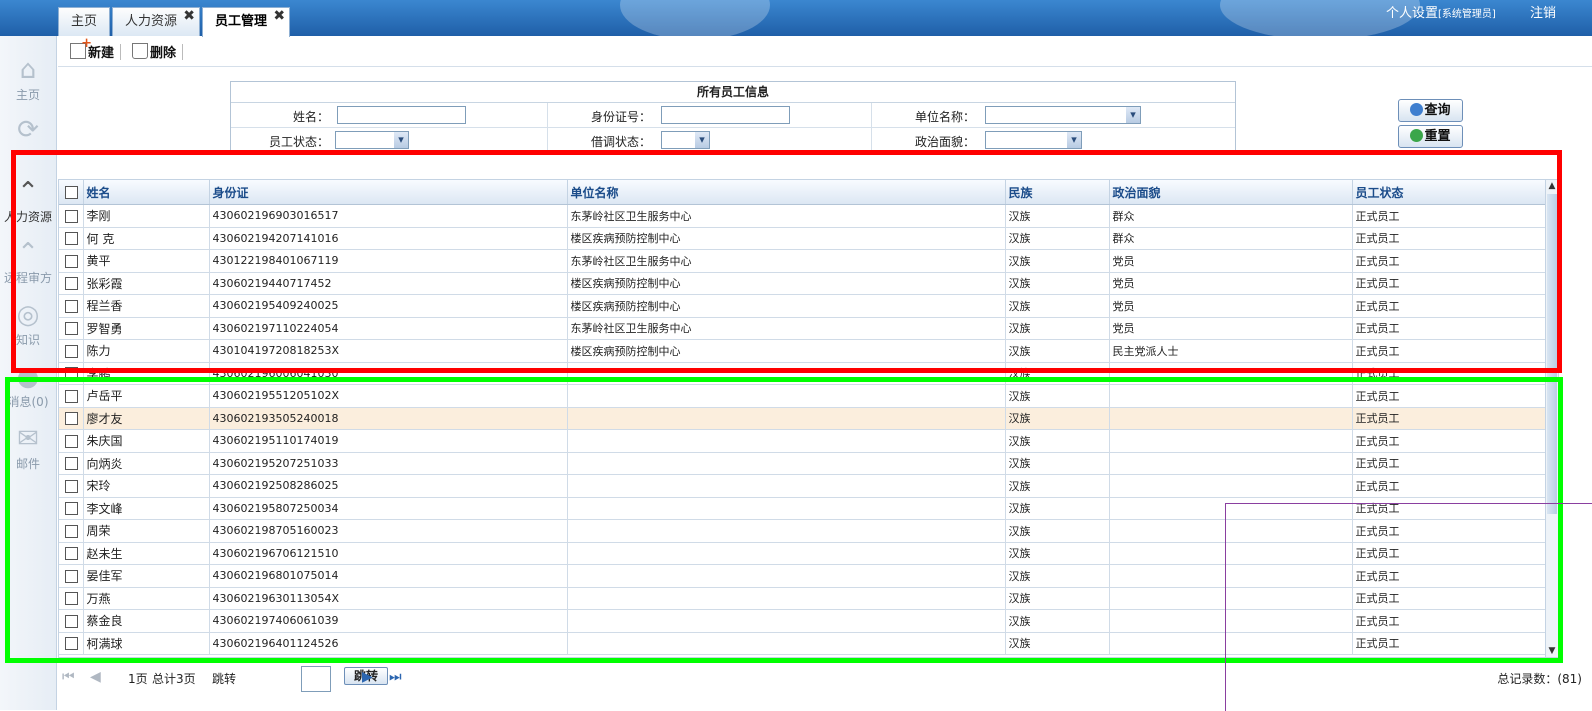 The image size is (1592, 711). Describe the element at coordinates (388, 463) in the screenshot. I see `cell-id: 430602195207251033` at that location.